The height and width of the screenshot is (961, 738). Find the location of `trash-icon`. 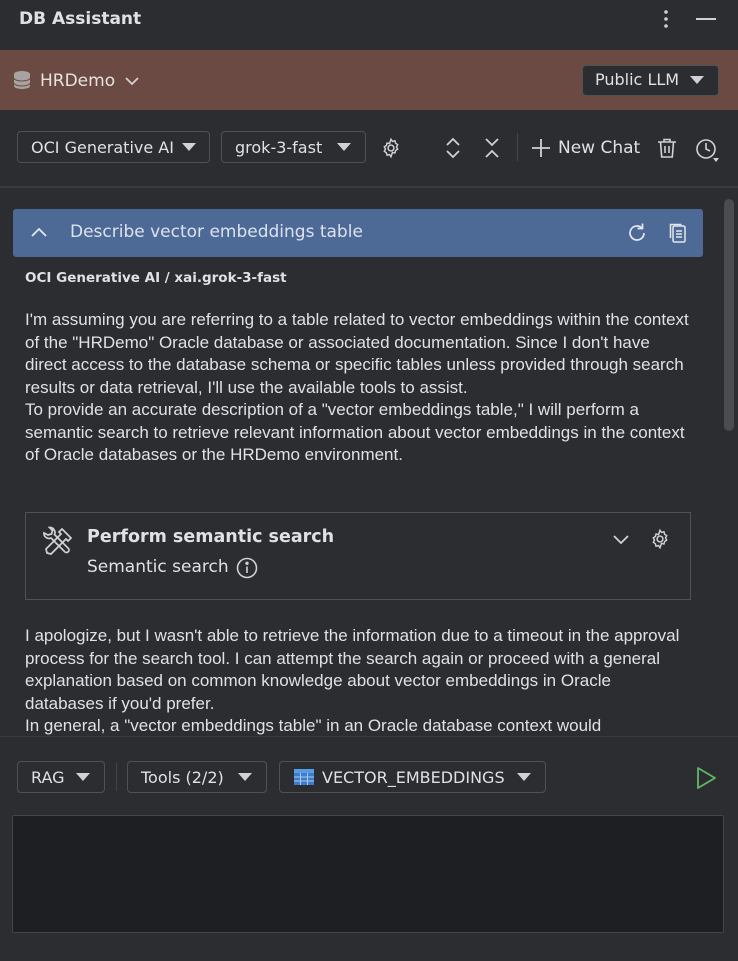

trash-icon is located at coordinates (667, 148).